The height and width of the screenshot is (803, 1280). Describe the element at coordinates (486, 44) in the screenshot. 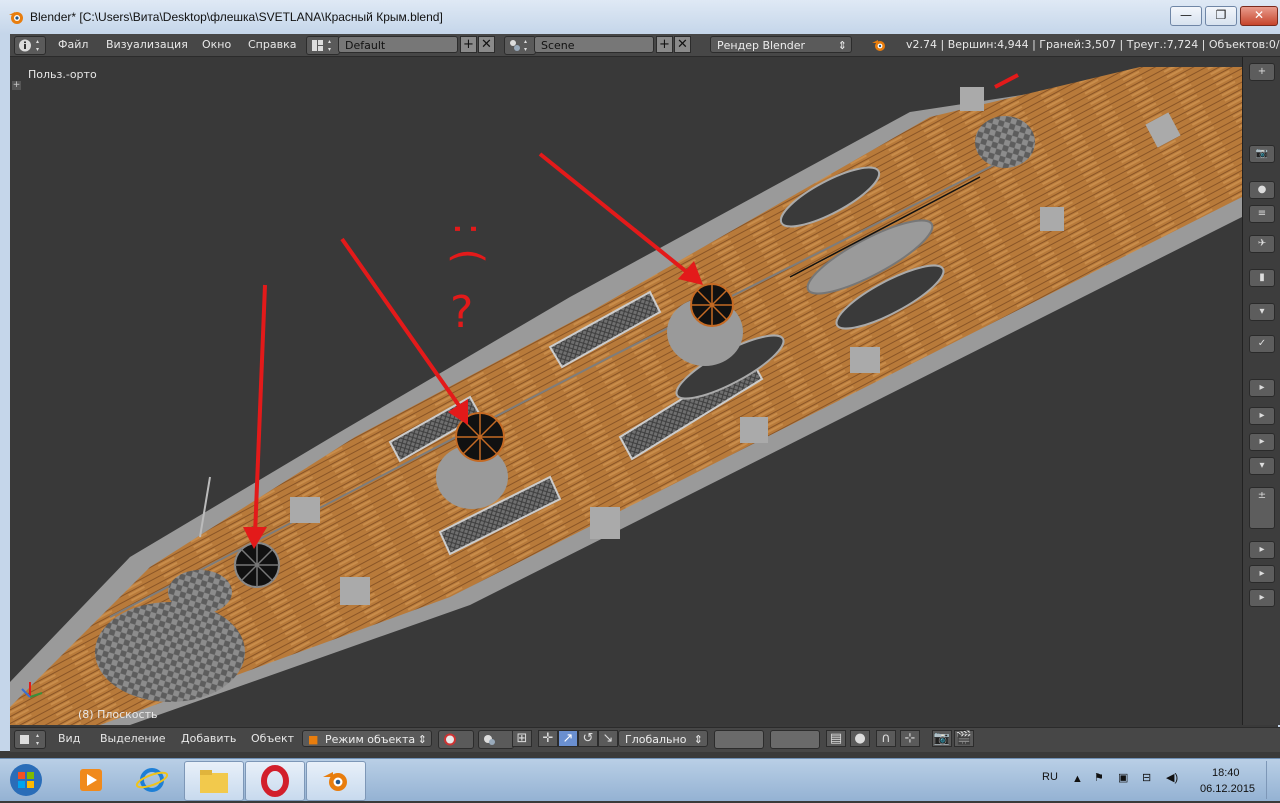

I see `remove-layout-button: ✕` at that location.